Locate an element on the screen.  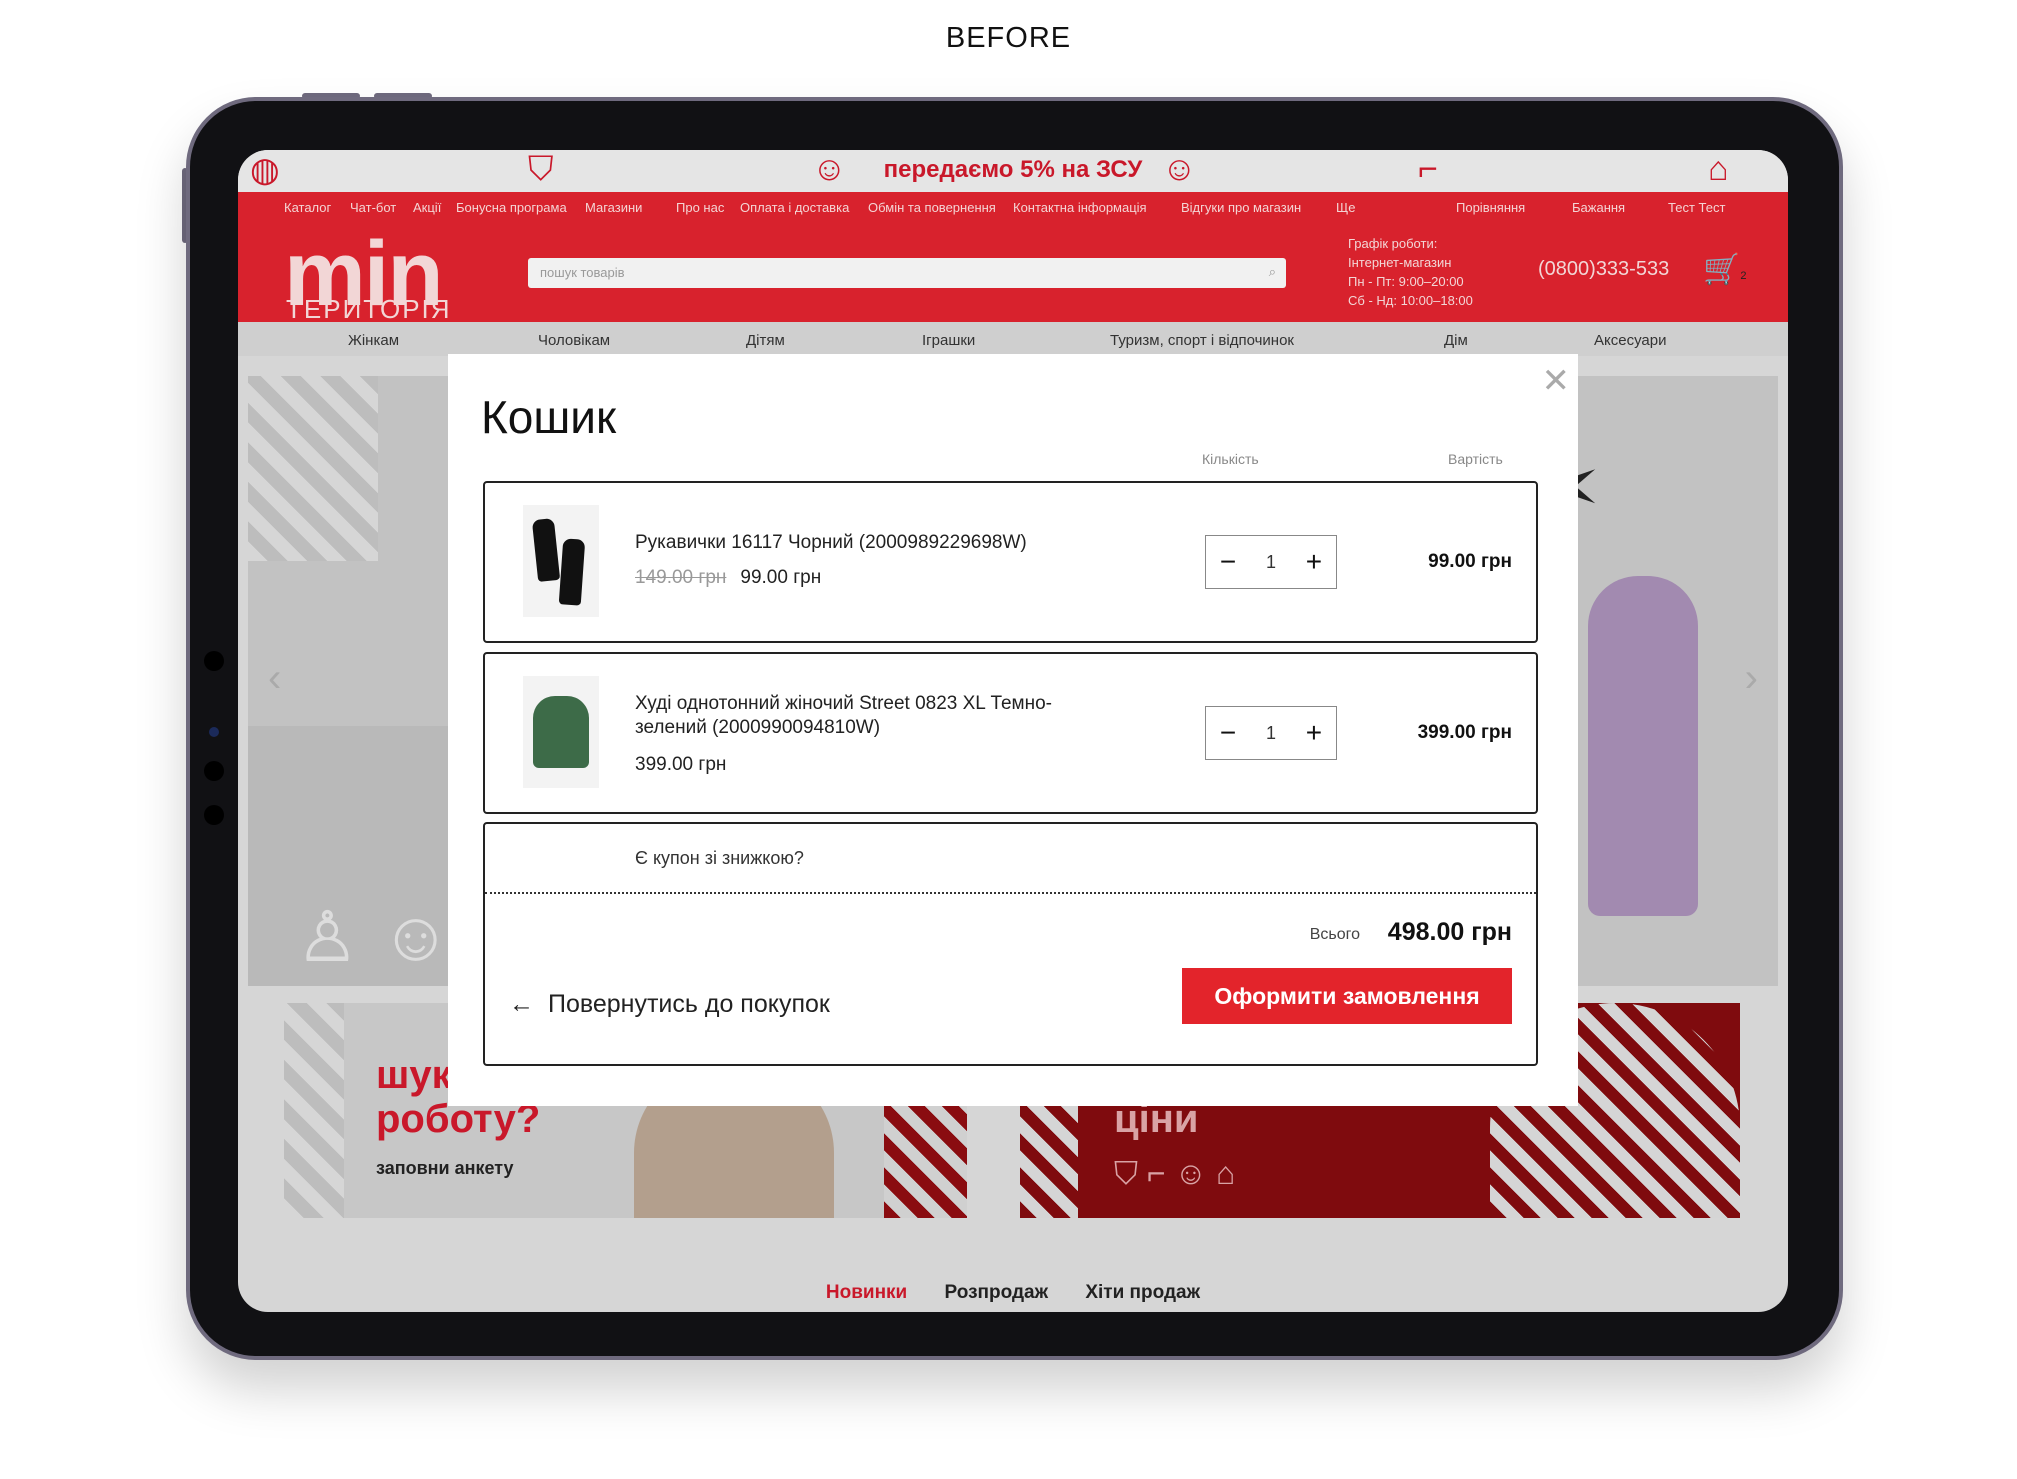
total-value: 498.00 грн is located at coordinates (1449, 932).